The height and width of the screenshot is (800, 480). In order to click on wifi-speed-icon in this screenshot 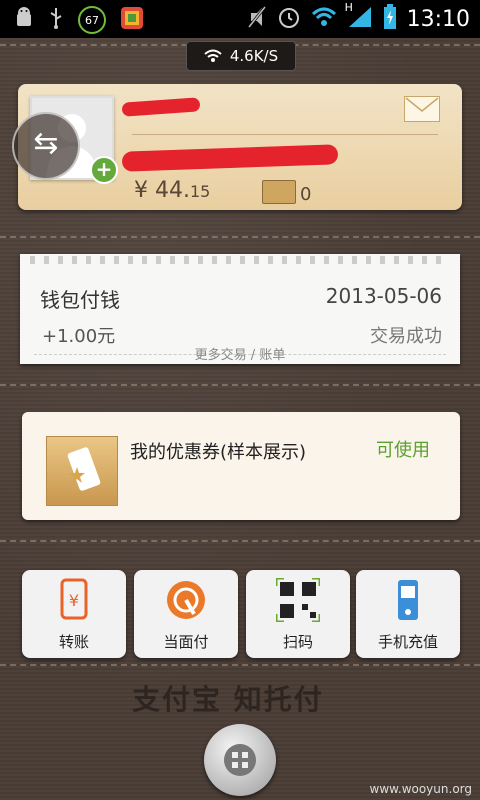, I will do `click(213, 55)`.